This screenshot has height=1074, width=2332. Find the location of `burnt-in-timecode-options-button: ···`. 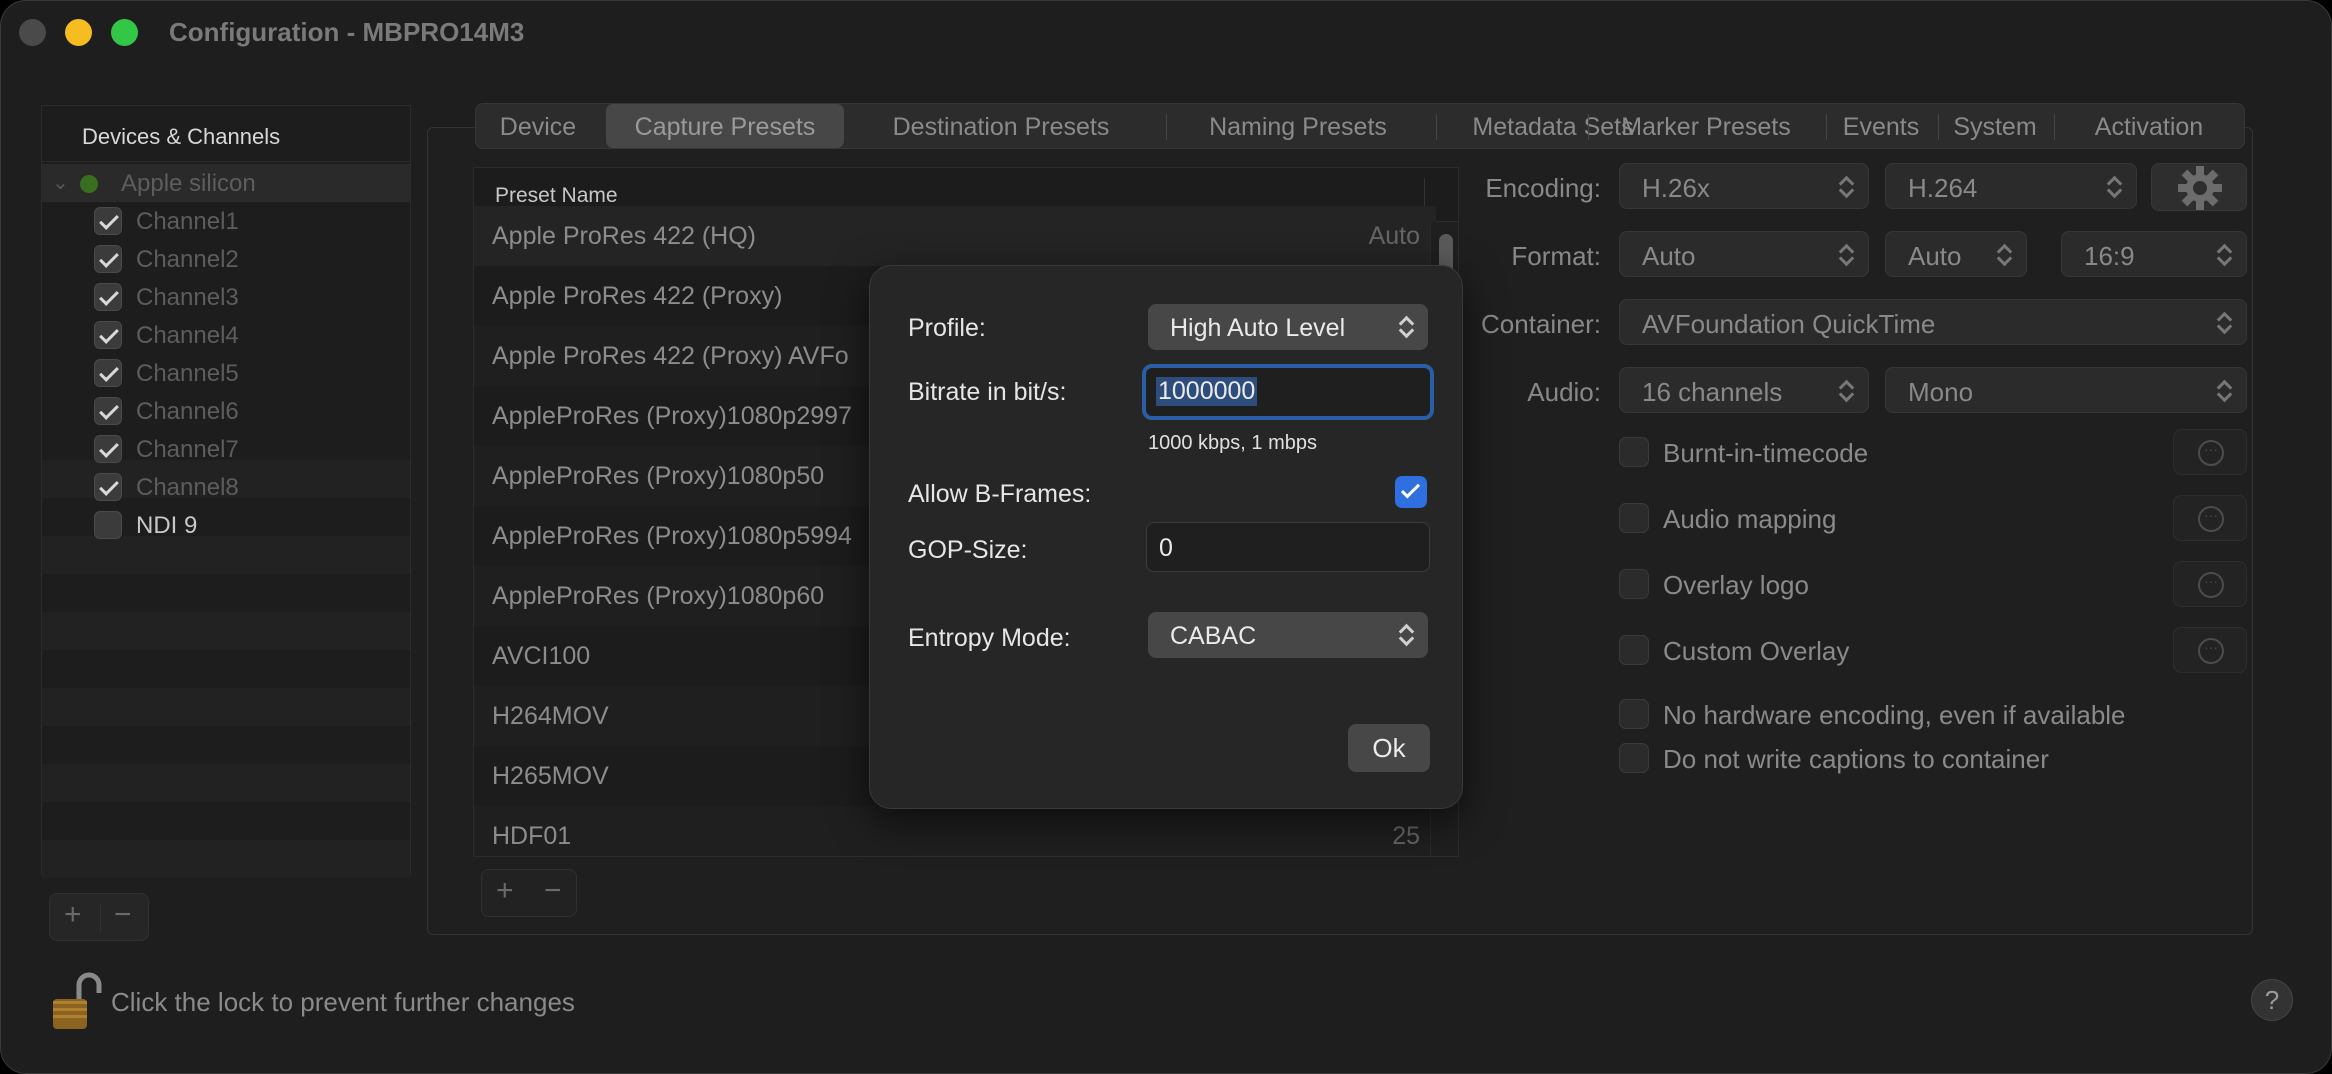

burnt-in-timecode-options-button: ··· is located at coordinates (2210, 452).